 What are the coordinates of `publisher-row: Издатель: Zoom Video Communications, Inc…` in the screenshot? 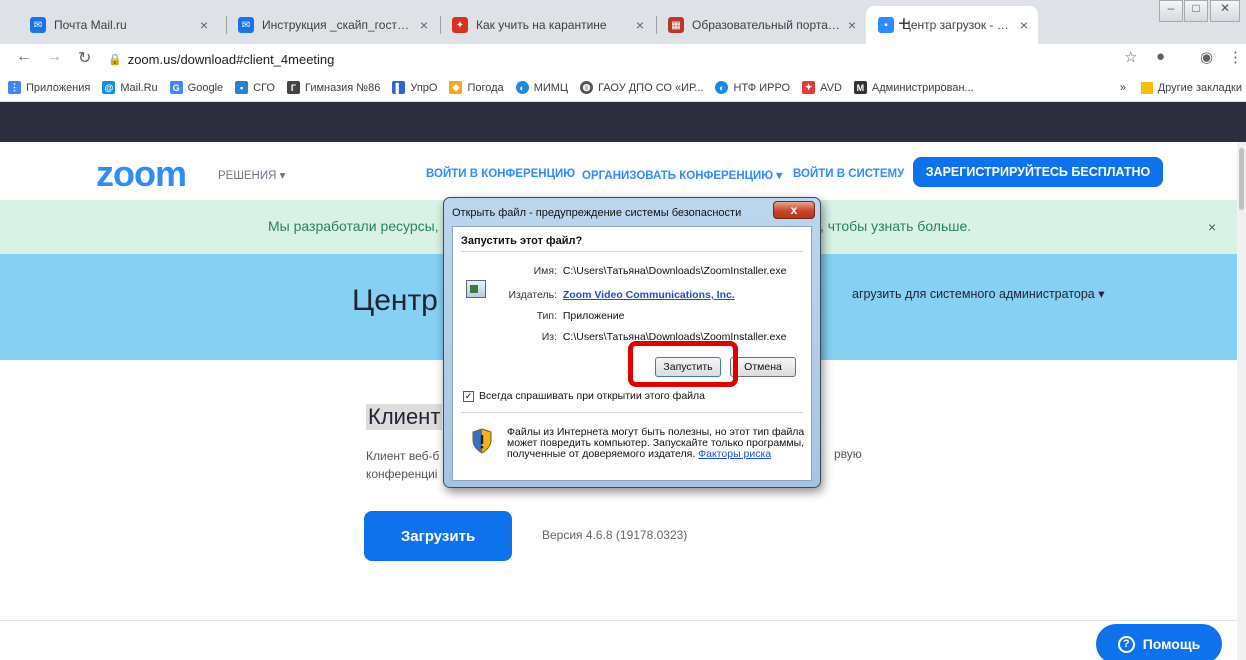 It's located at (616, 295).